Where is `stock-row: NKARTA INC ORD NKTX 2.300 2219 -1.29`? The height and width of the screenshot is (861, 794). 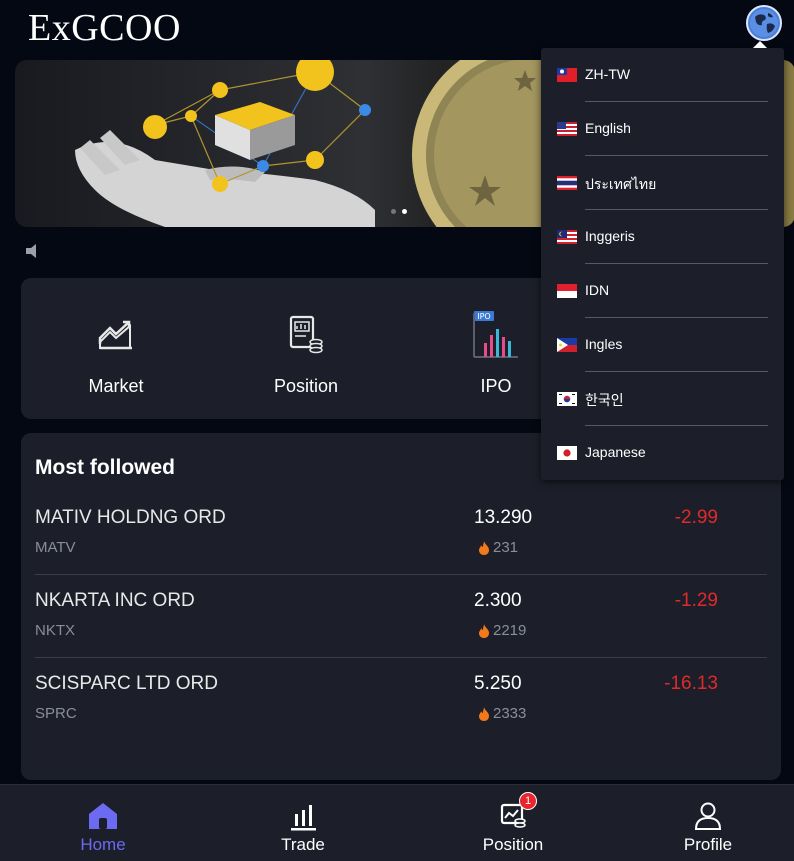 stock-row: NKARTA INC ORD NKTX 2.300 2219 -1.29 is located at coordinates (401, 631).